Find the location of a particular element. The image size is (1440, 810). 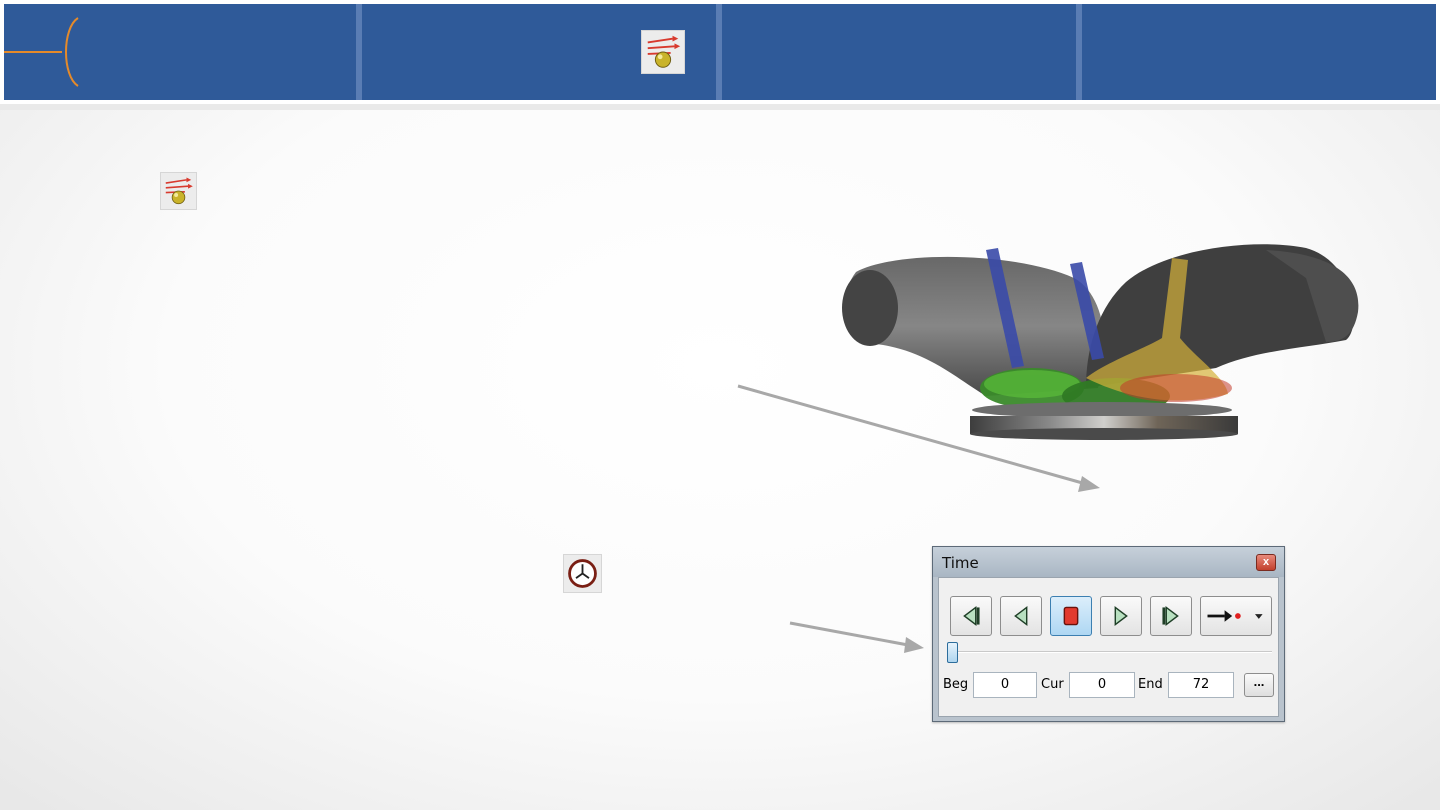

callout-arrow is located at coordinates (849, 634).